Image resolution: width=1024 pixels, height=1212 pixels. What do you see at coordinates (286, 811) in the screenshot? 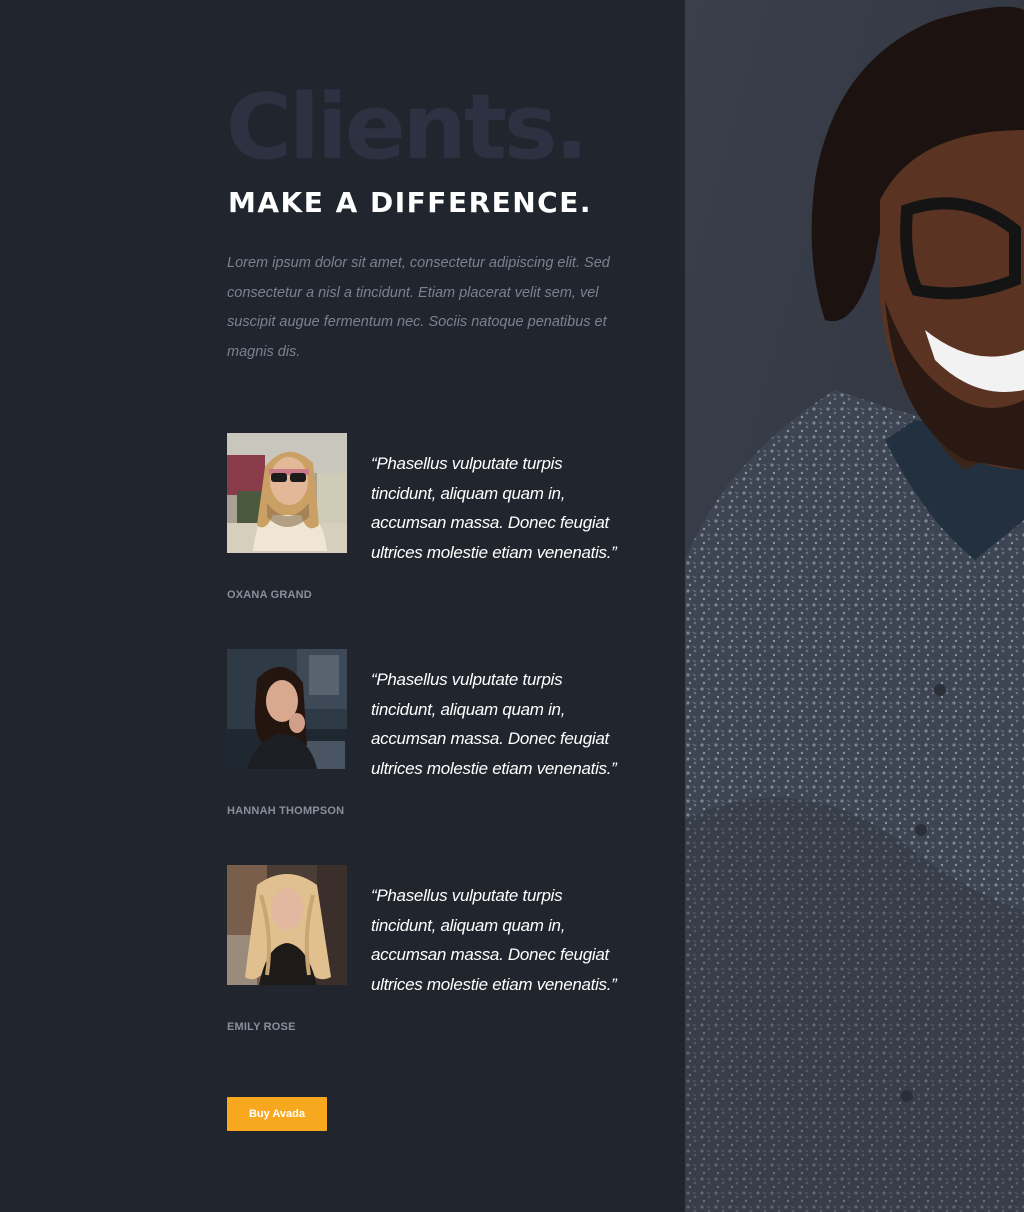
I see `testimonial-author: HANNAH THOMPSON` at bounding box center [286, 811].